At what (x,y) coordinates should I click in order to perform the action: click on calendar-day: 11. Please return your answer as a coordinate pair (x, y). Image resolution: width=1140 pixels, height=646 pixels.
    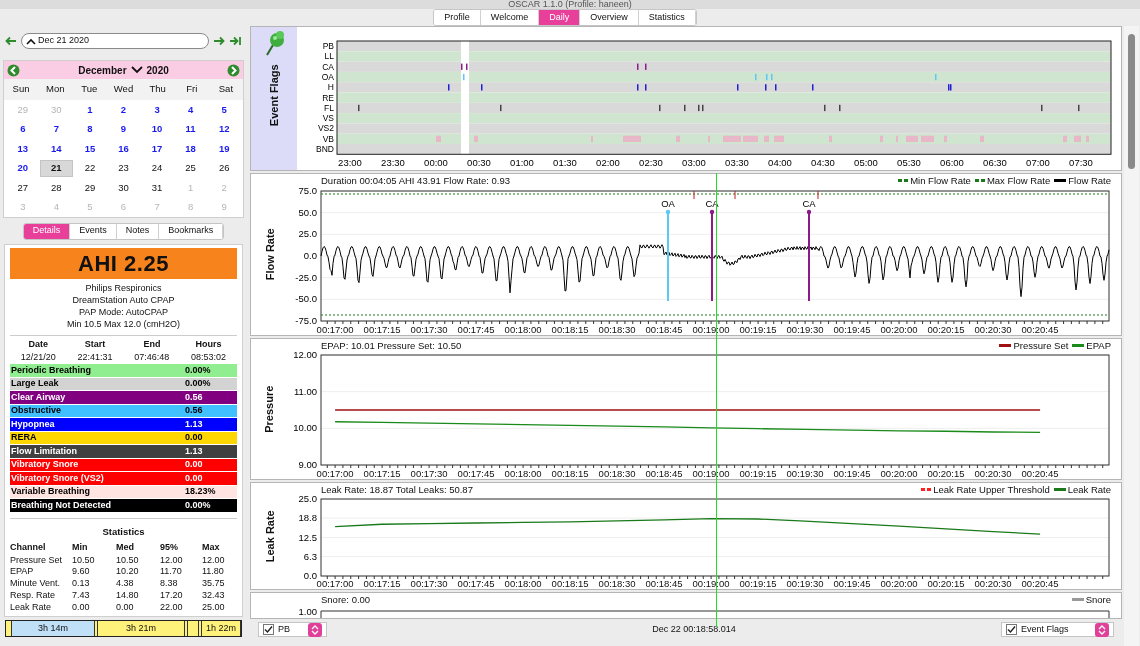
    Looking at the image, I should click on (191, 129).